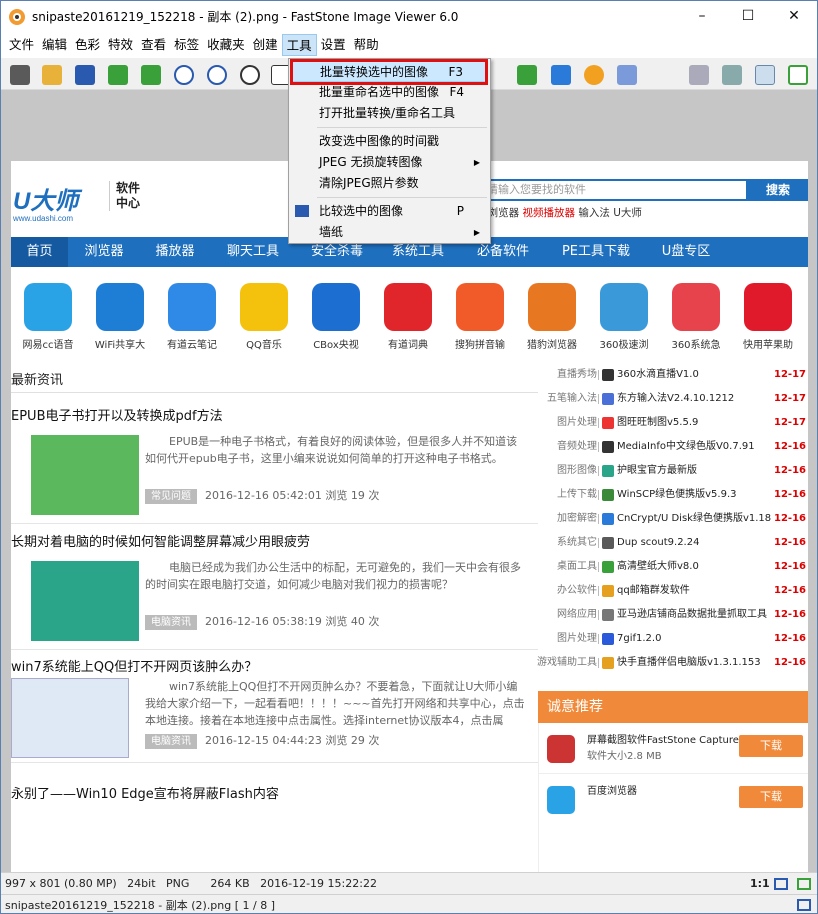  I want to click on app-item: 网易cc语音, so click(48, 315).